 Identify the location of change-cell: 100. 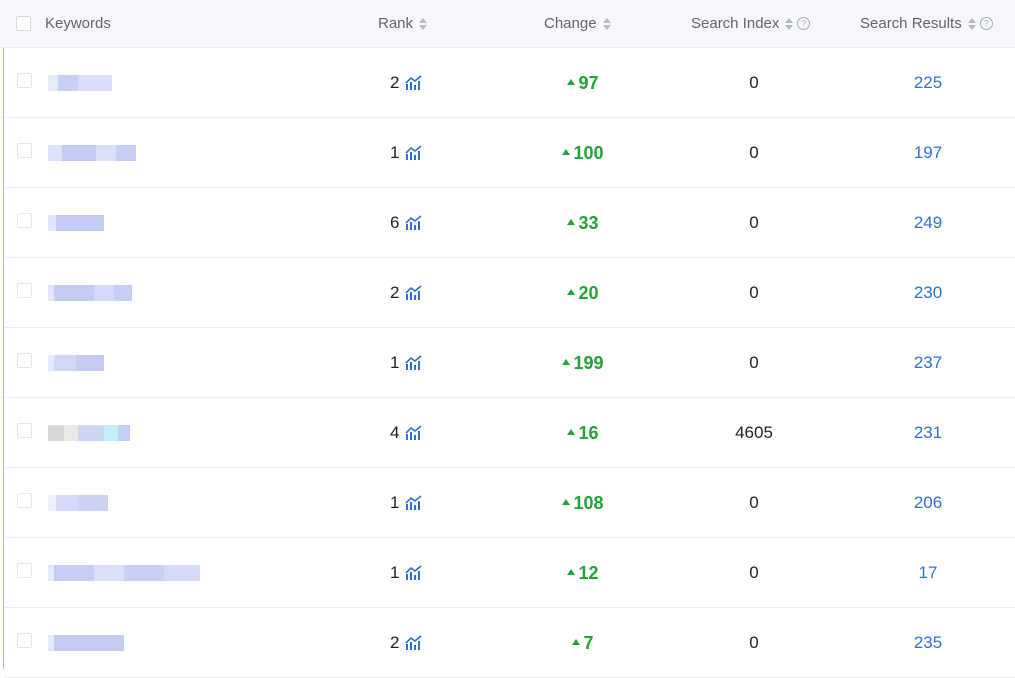
(583, 153).